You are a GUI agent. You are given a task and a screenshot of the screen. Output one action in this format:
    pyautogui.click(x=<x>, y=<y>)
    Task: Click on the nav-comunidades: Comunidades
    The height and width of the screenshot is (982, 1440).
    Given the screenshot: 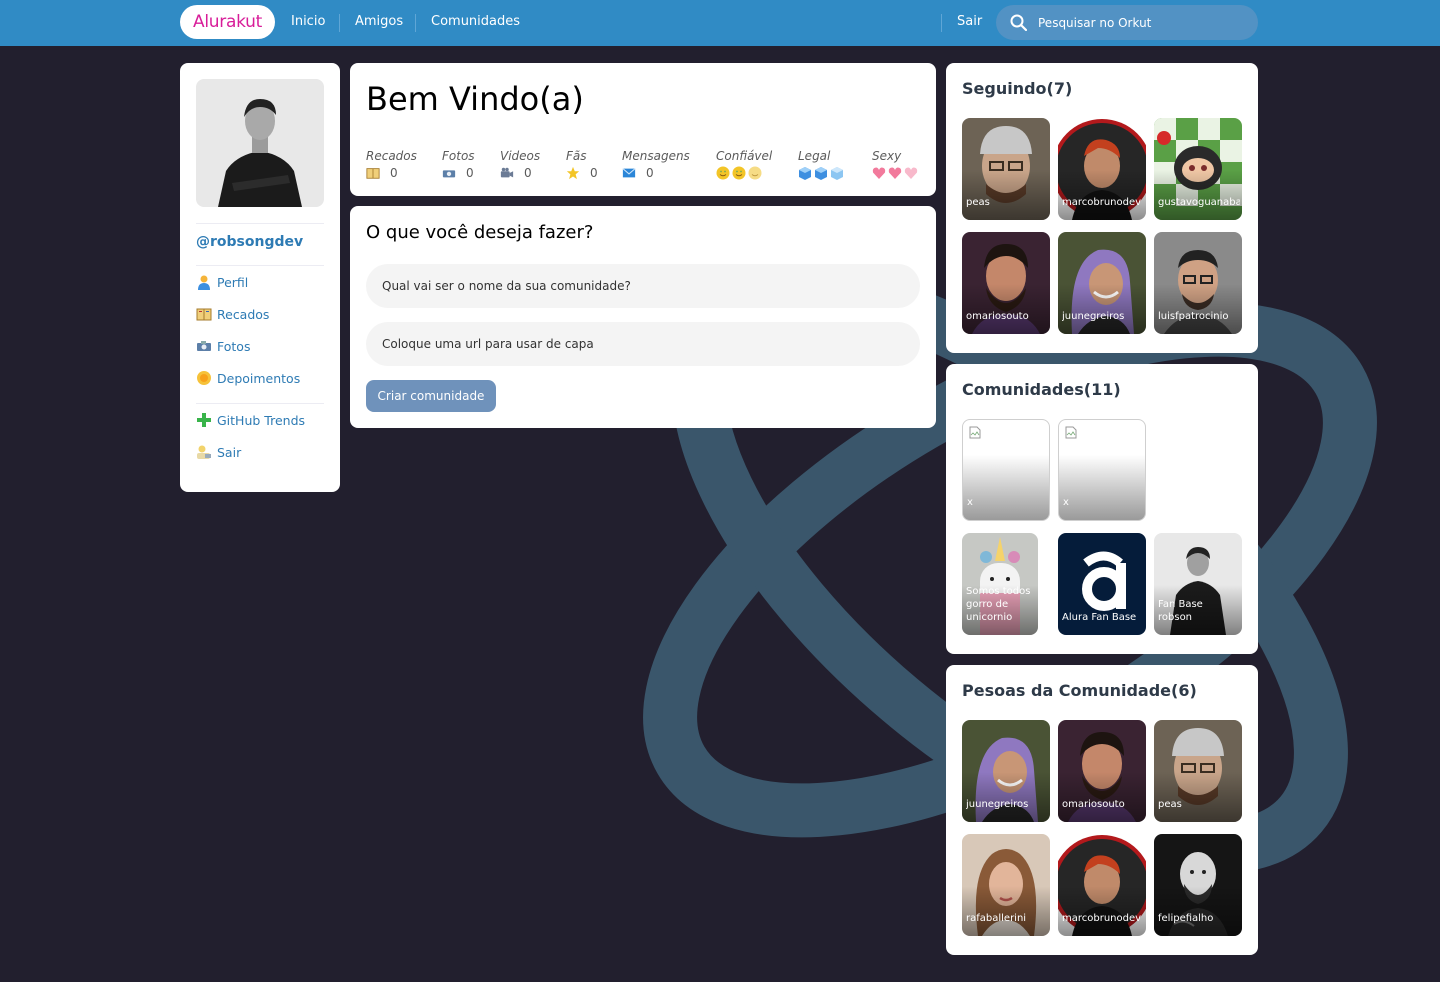 What is the action you would take?
    pyautogui.click(x=475, y=21)
    